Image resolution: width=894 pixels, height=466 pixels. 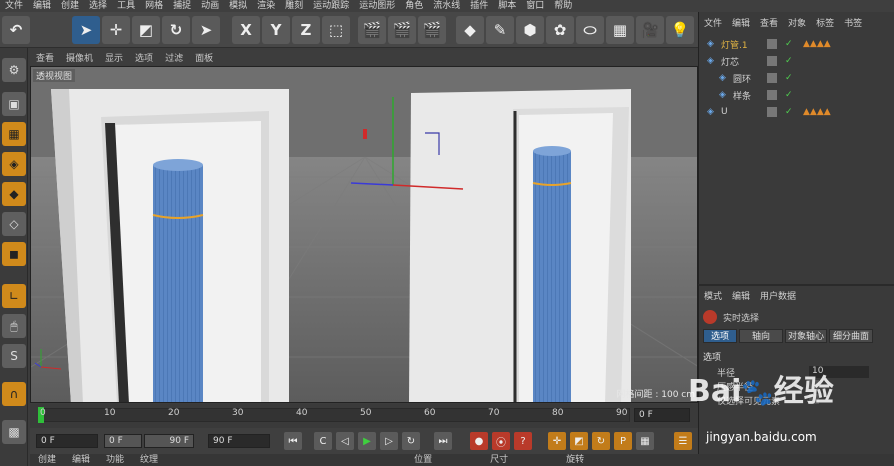 I want to click on coordinates-tab-1: 尺寸, so click(x=520, y=460).